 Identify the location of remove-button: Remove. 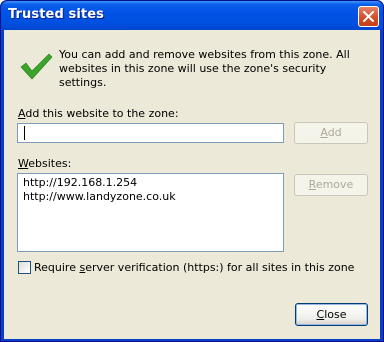
(331, 185).